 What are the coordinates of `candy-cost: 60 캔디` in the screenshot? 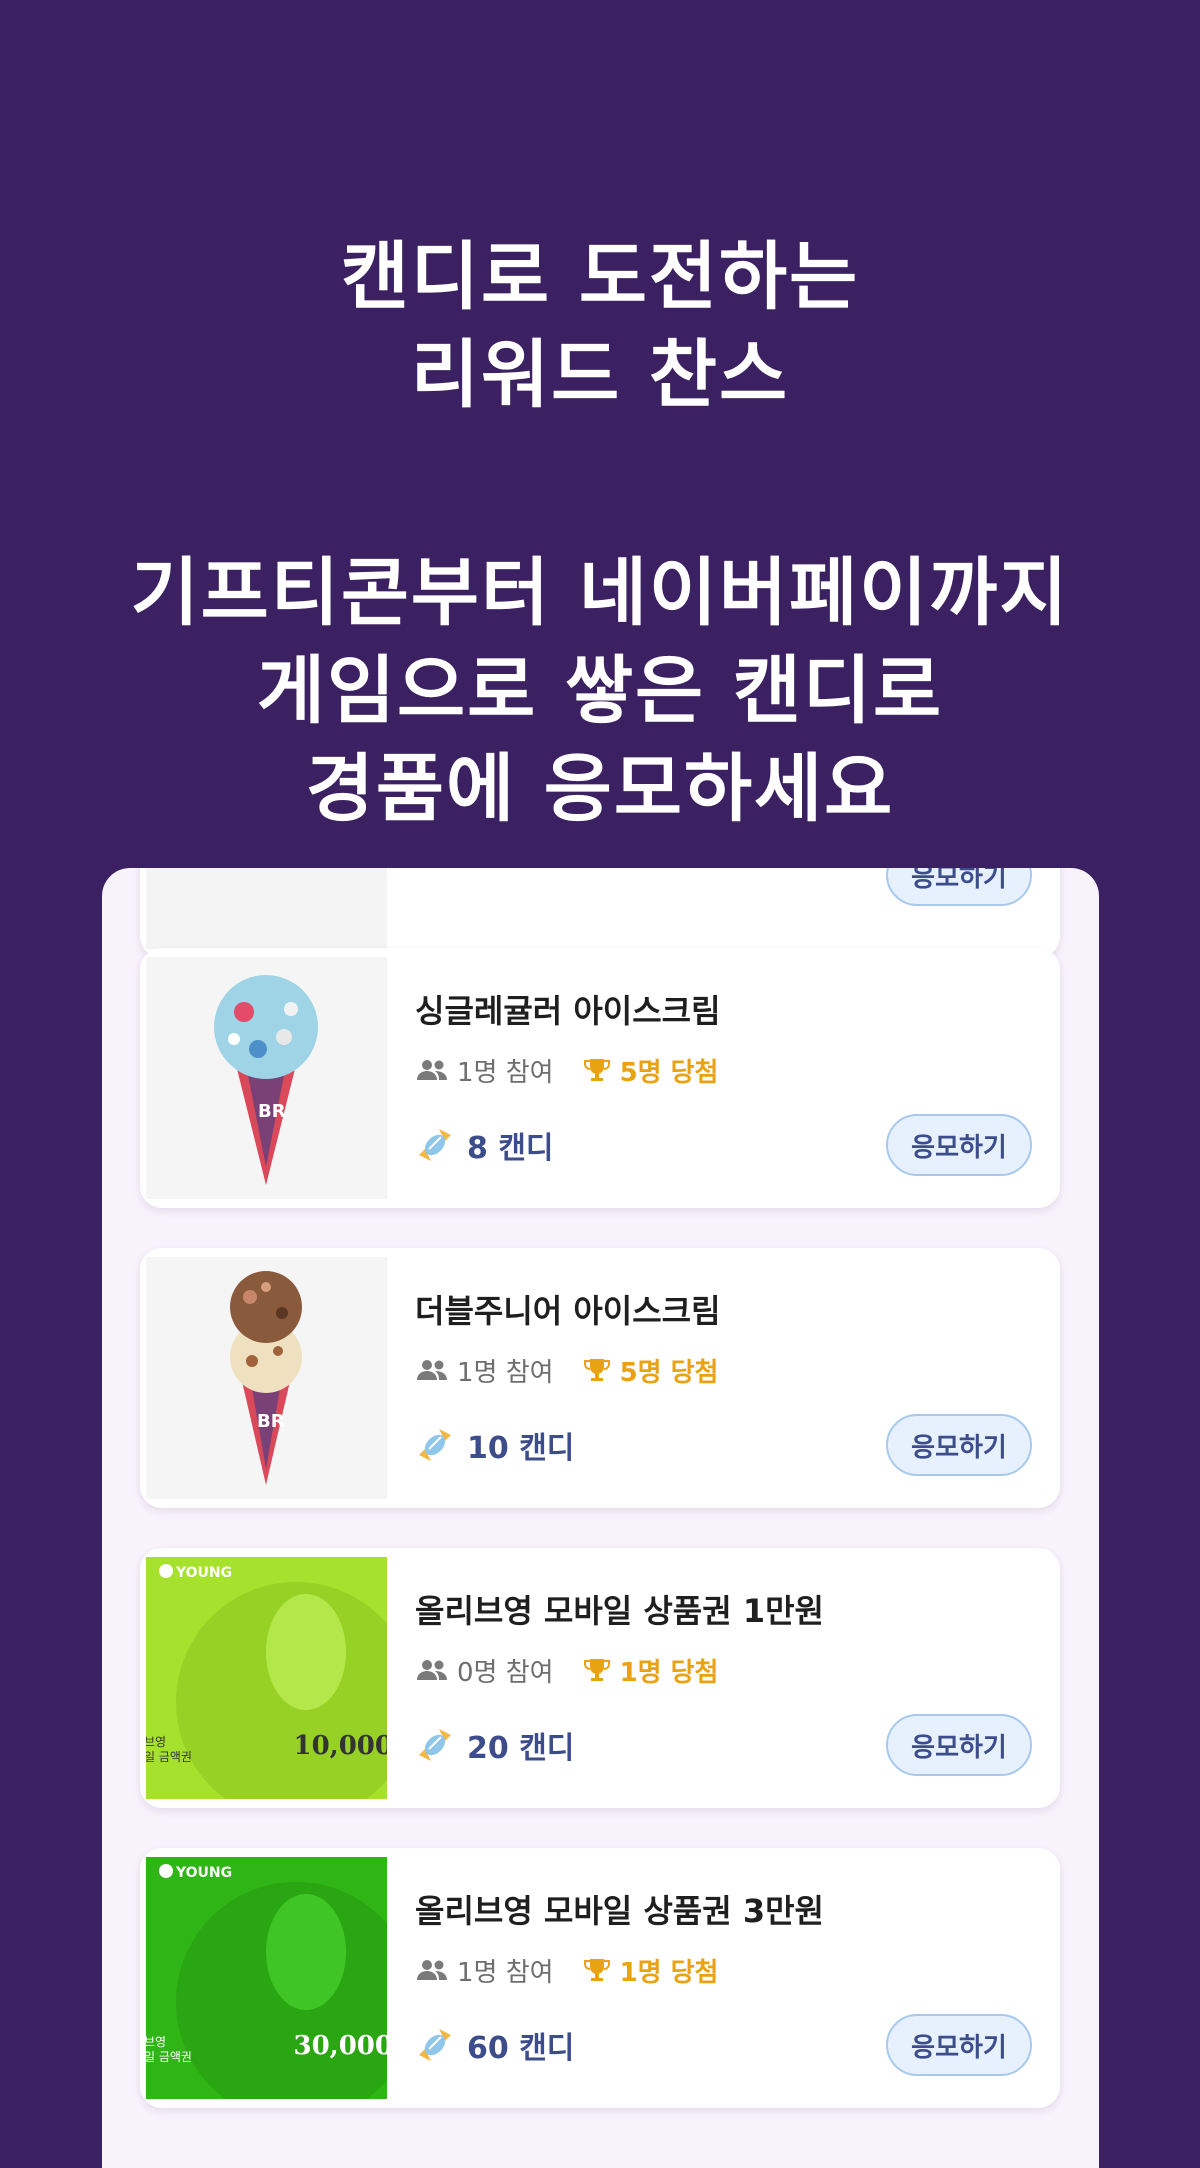 It's located at (521, 2048).